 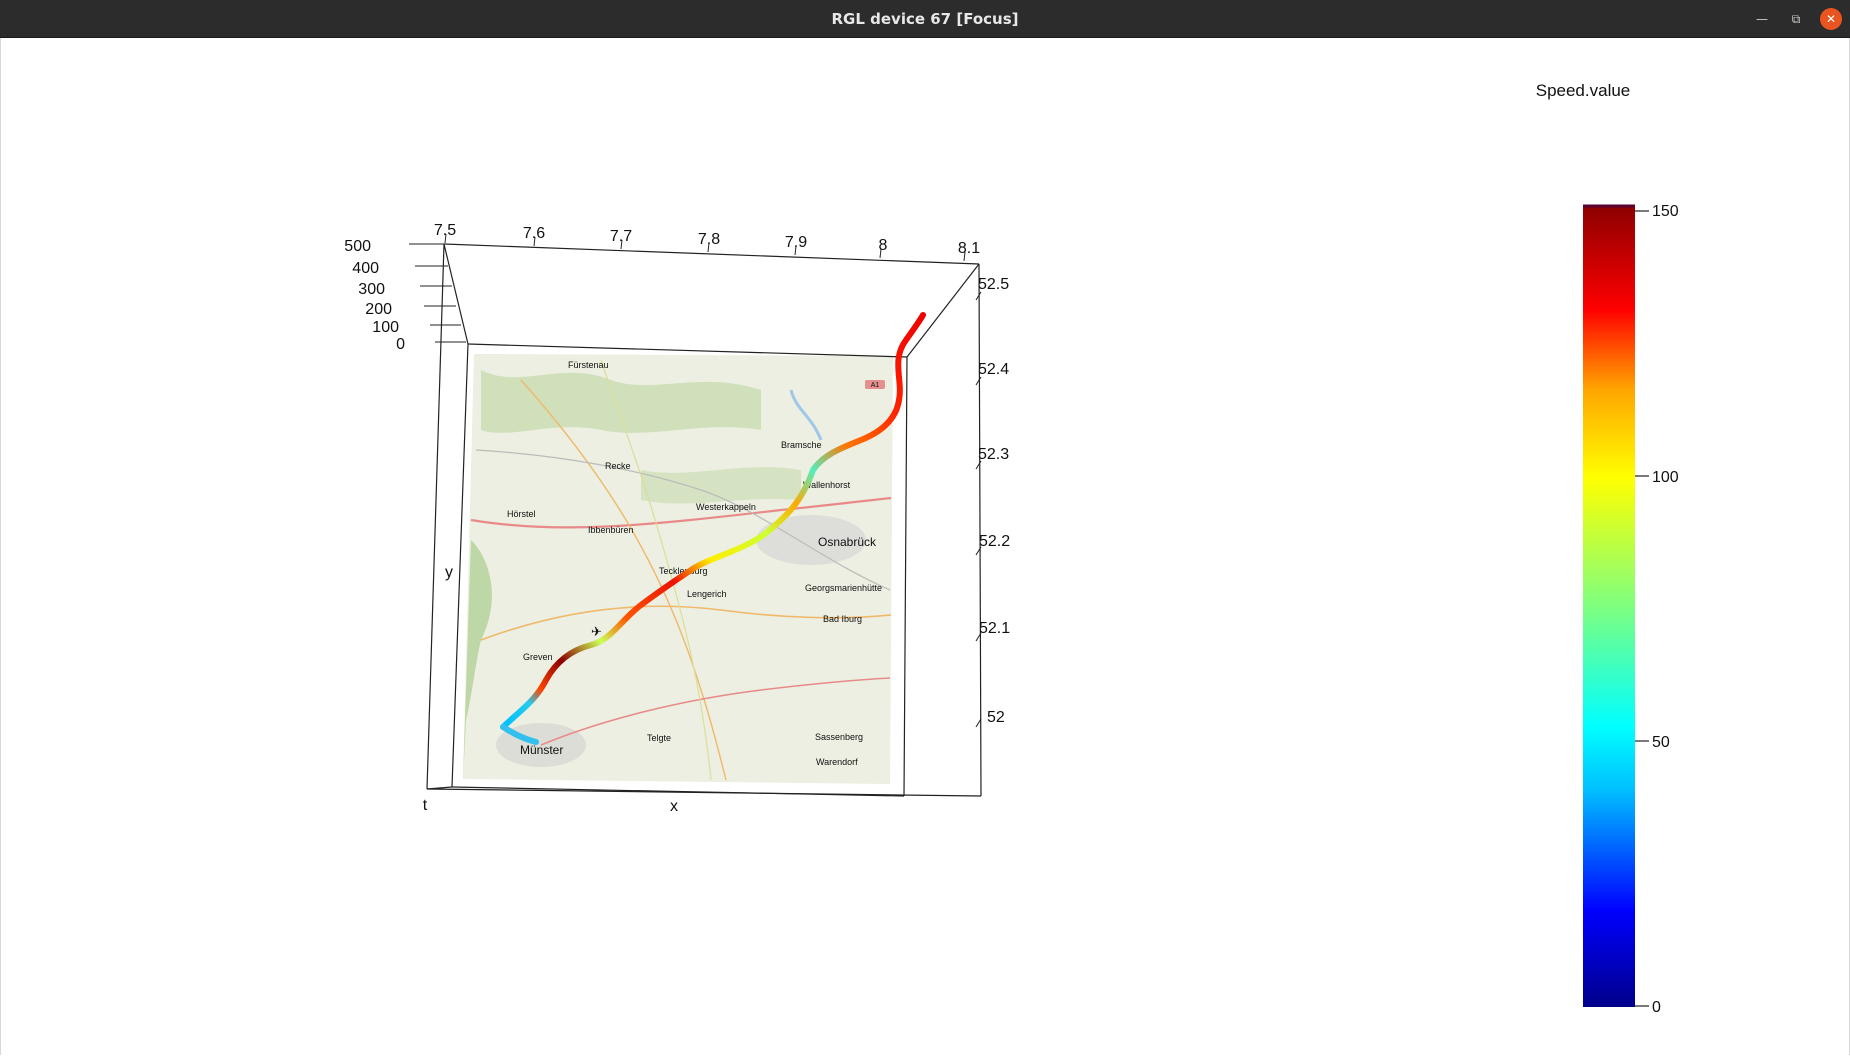 I want to click on map-label-ibbenbueren: Ibbenbüren, so click(x=611, y=530).